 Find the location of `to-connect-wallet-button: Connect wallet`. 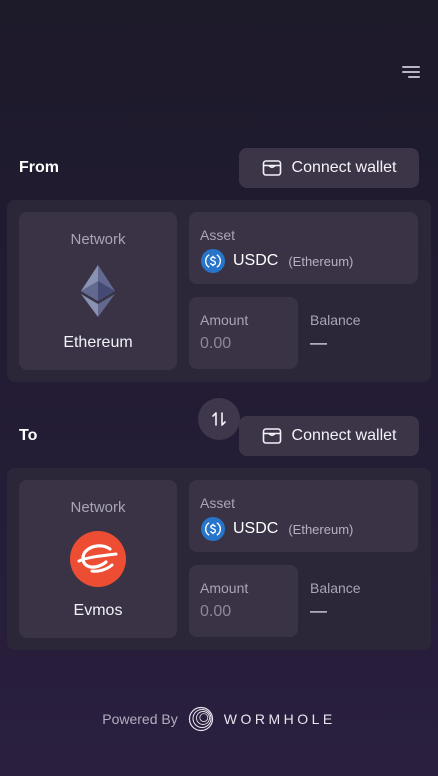

to-connect-wallet-button: Connect wallet is located at coordinates (329, 436).